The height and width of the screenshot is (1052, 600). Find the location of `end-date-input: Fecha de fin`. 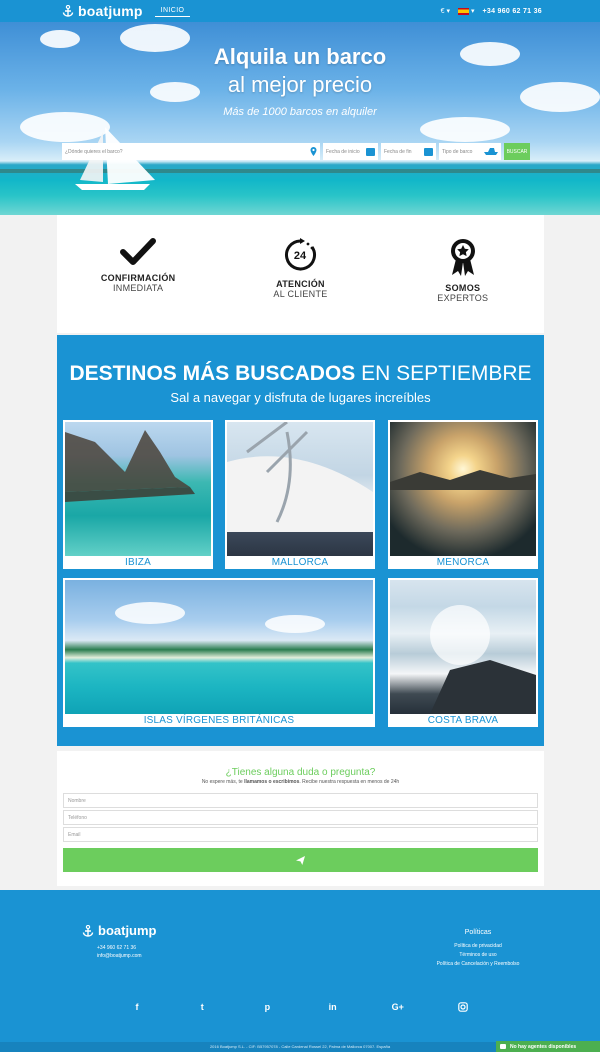

end-date-input: Fecha de fin is located at coordinates (408, 151).